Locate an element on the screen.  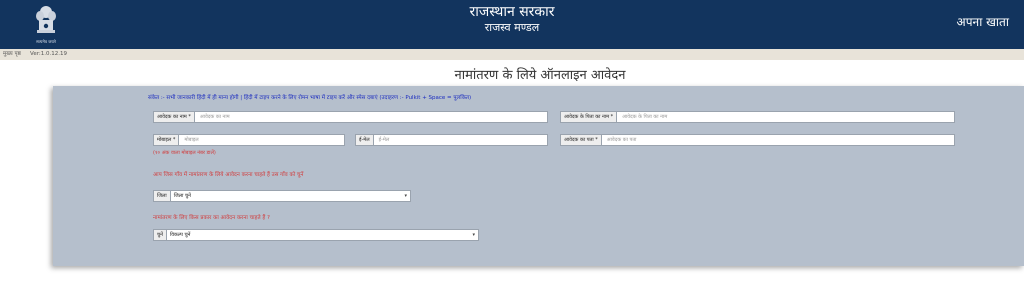
application-type-select: विकल्प चुनें ▾ is located at coordinates (322, 235).